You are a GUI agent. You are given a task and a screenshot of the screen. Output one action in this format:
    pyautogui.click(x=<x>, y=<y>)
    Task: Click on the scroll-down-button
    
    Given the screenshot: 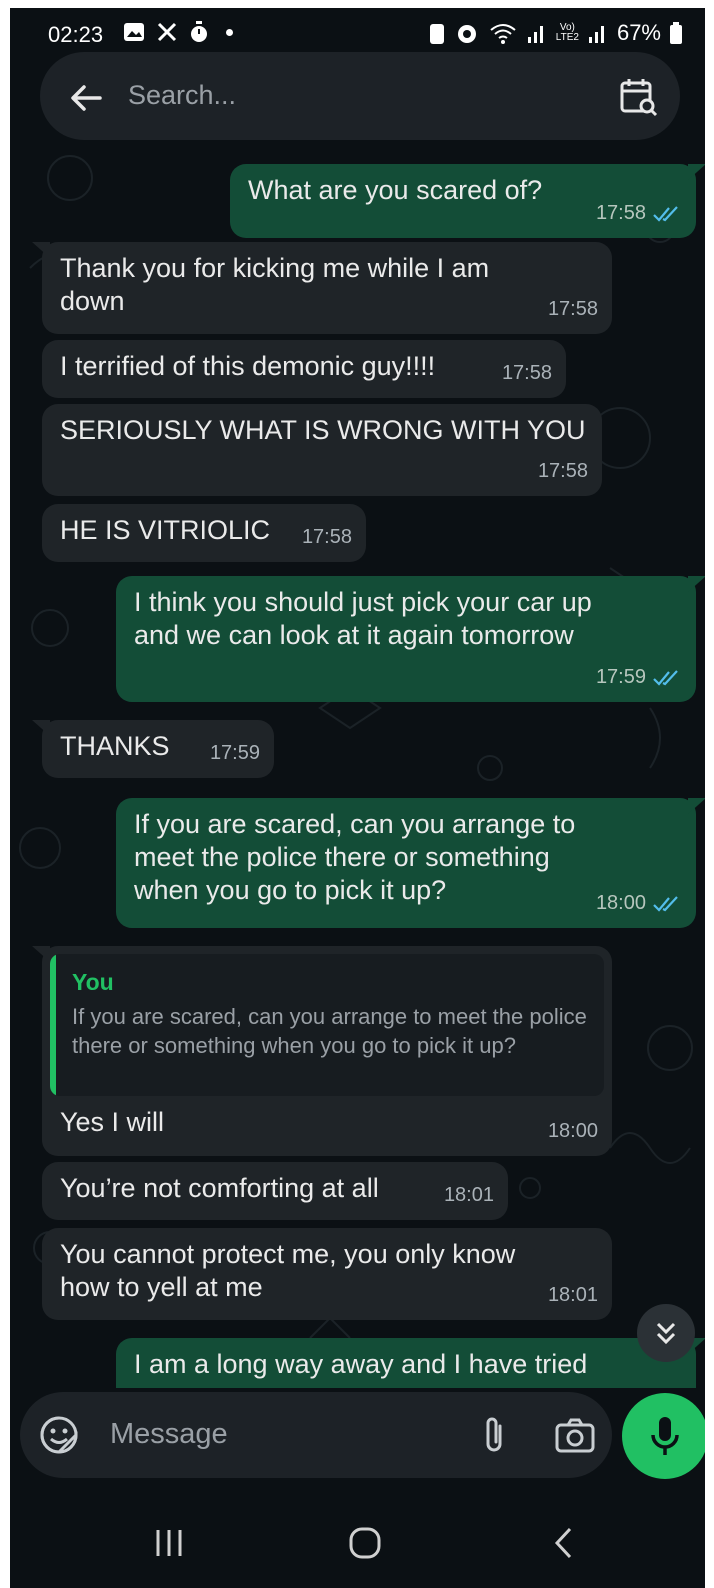 What is the action you would take?
    pyautogui.click(x=666, y=1333)
    